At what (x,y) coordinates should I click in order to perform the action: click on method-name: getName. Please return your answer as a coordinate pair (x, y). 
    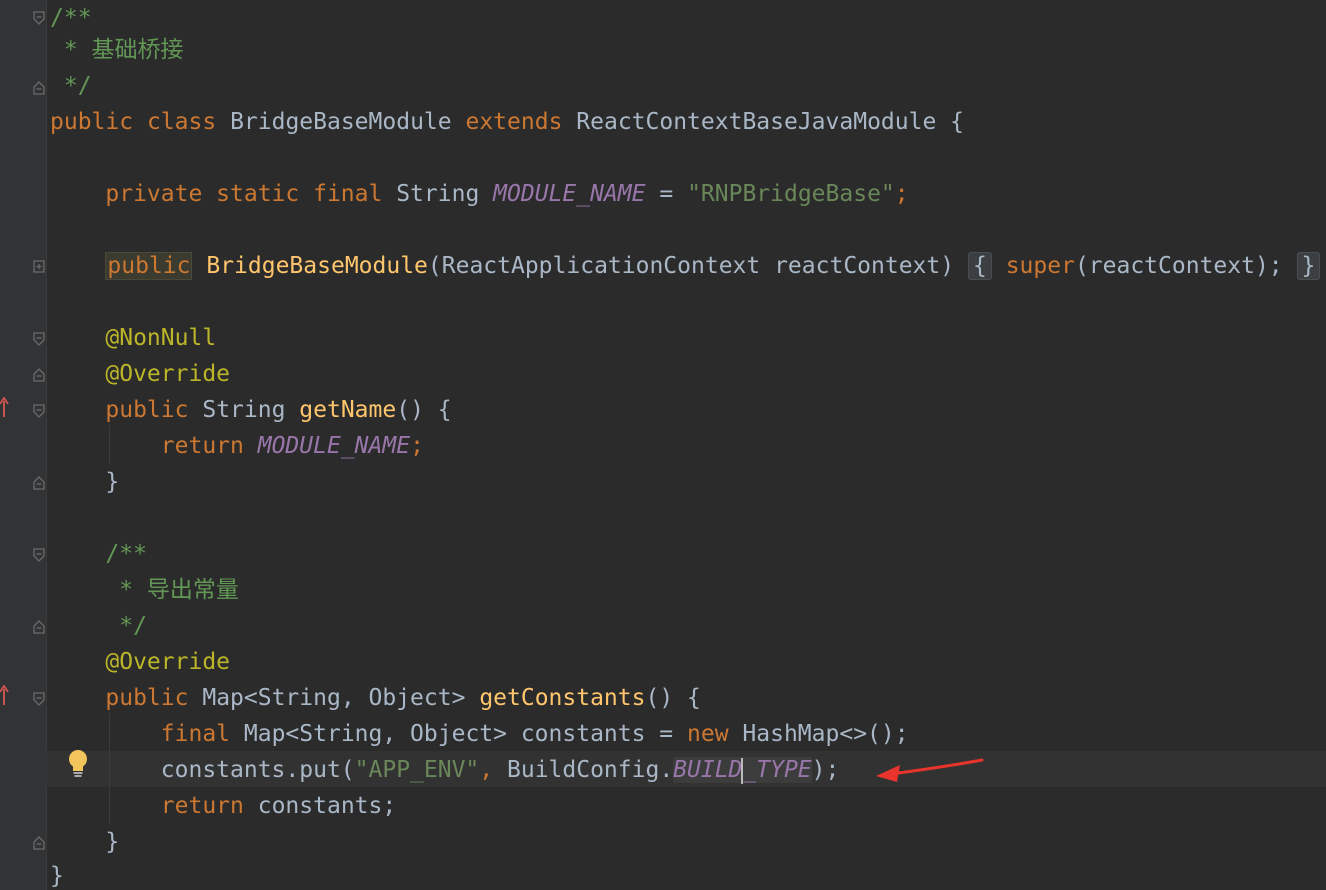
    Looking at the image, I should click on (348, 410).